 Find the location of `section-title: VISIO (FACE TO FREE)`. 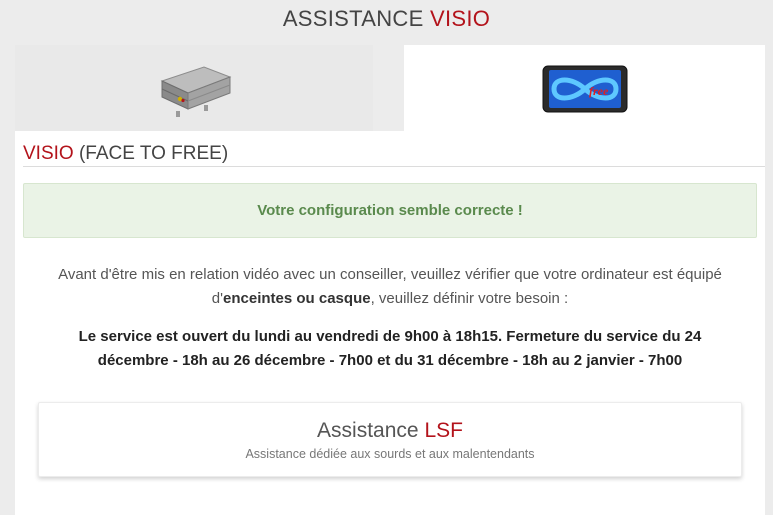

section-title: VISIO (FACE TO FREE) is located at coordinates (125, 154).